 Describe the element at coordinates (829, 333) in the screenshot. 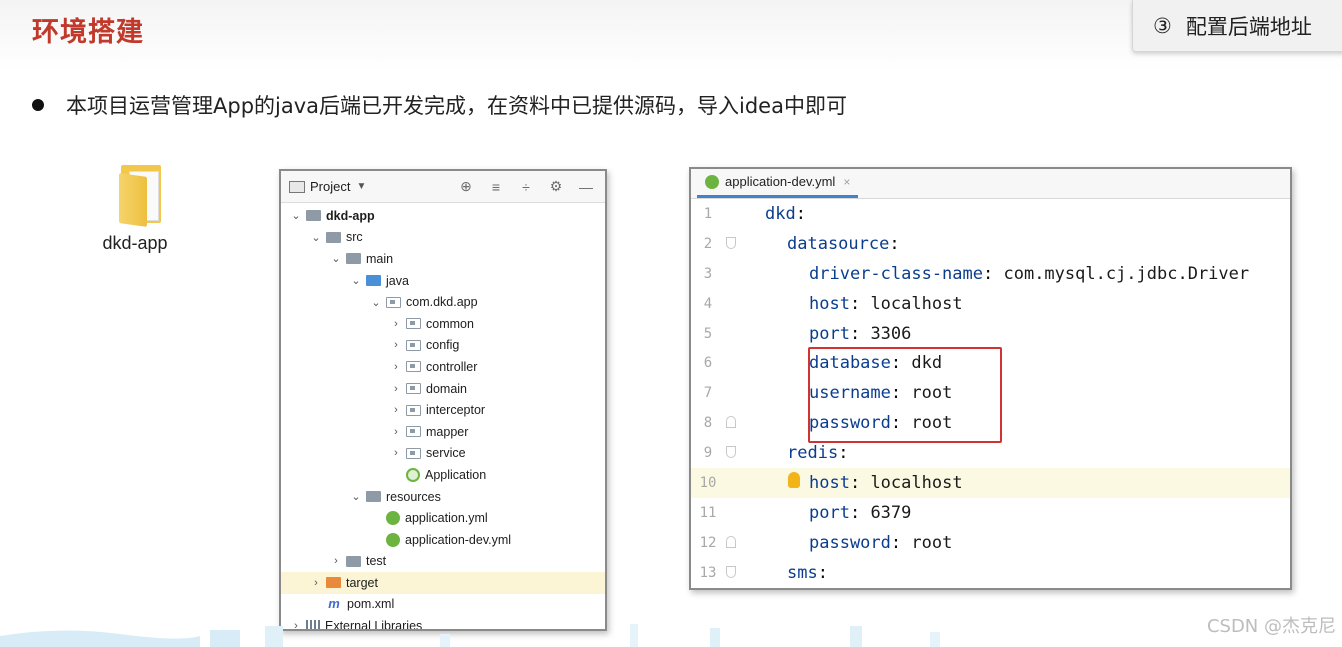

I see `yaml-key: port` at that location.